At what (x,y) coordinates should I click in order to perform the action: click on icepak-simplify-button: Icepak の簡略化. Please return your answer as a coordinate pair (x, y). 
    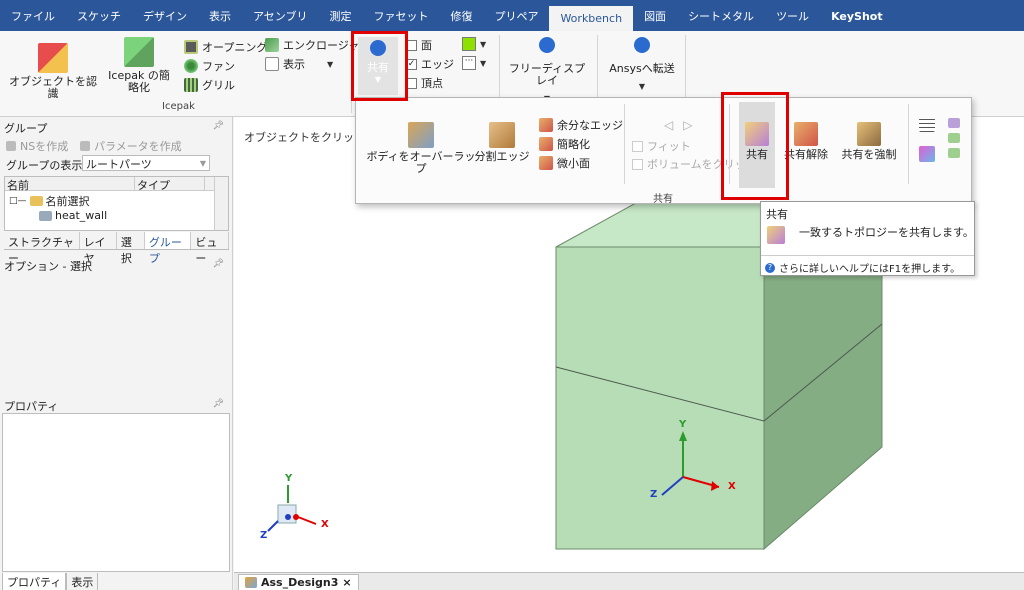
    Looking at the image, I should click on (139, 65).